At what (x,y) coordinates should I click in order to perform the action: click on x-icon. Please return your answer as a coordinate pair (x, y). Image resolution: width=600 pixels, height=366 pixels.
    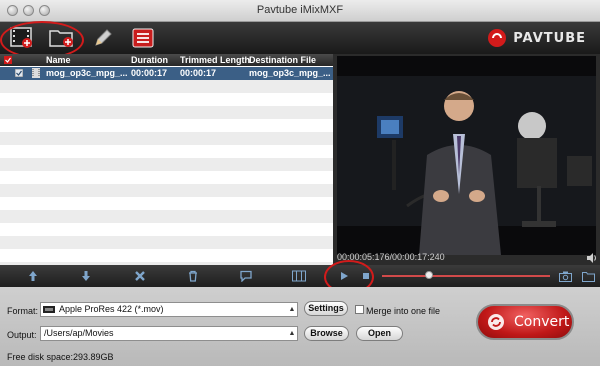
    Looking at the image, I should click on (140, 276).